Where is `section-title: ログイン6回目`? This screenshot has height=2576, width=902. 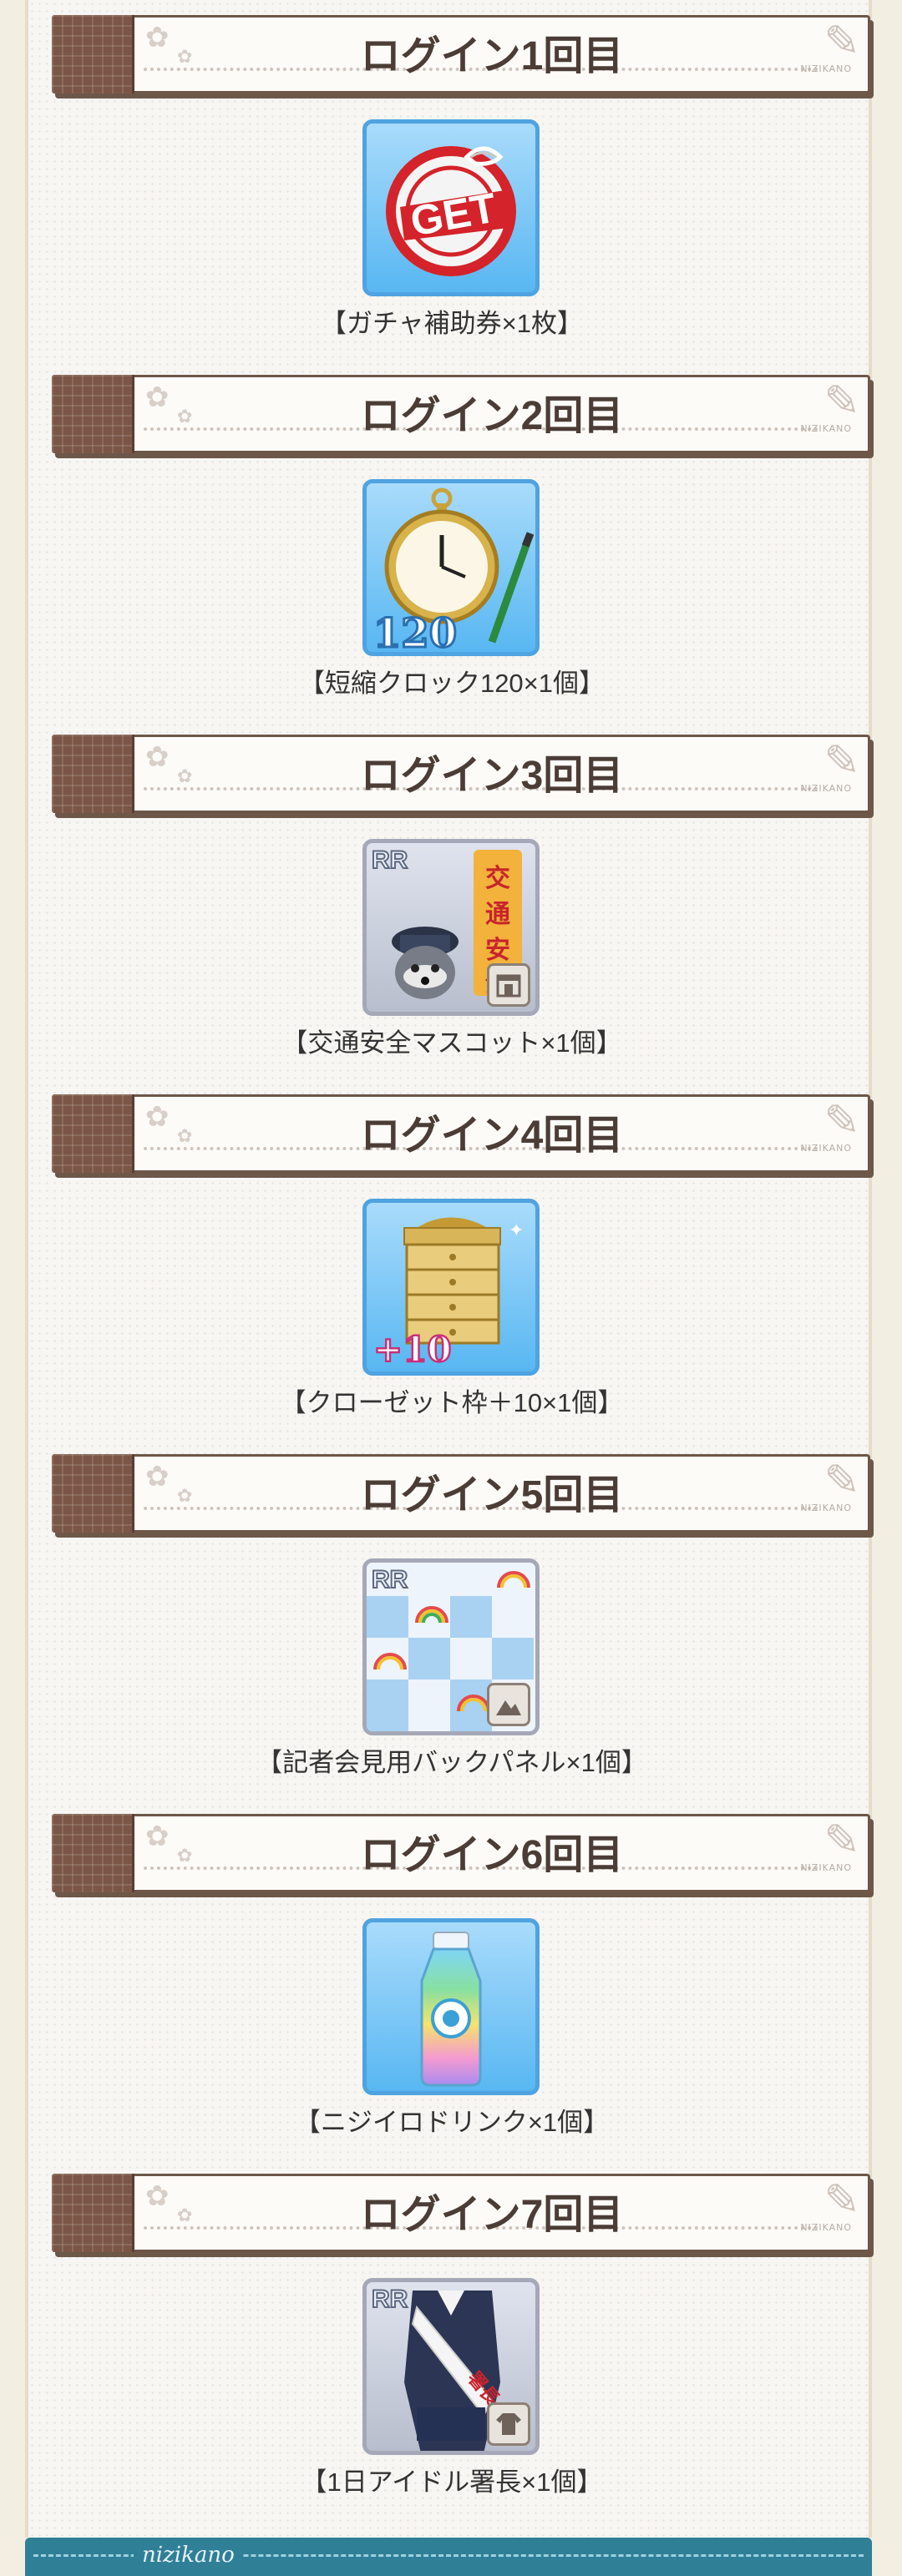
section-title: ログイン6回目 is located at coordinates (492, 1855).